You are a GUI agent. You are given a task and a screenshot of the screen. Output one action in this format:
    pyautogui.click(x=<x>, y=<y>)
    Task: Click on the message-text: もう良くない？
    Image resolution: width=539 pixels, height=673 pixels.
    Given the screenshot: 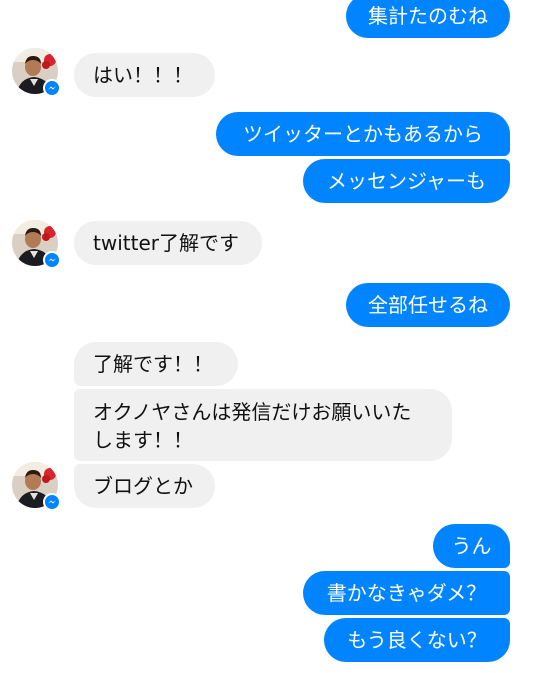 What is the action you would take?
    pyautogui.click(x=417, y=640)
    